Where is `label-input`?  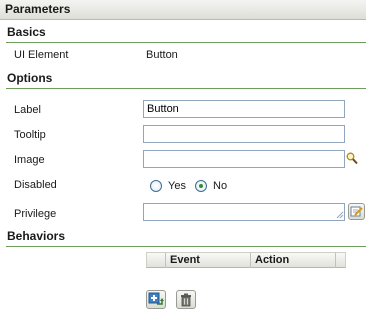 label-input is located at coordinates (244, 109).